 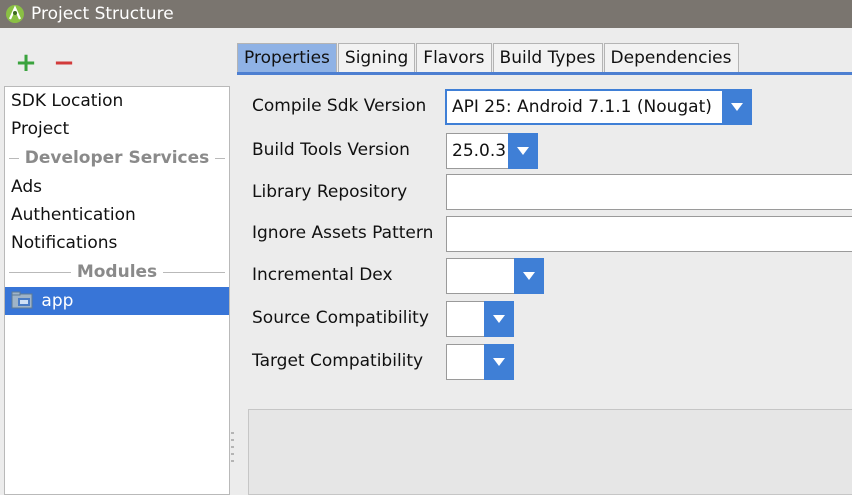 I want to click on sidebar-item-label: Project, so click(x=40, y=129).